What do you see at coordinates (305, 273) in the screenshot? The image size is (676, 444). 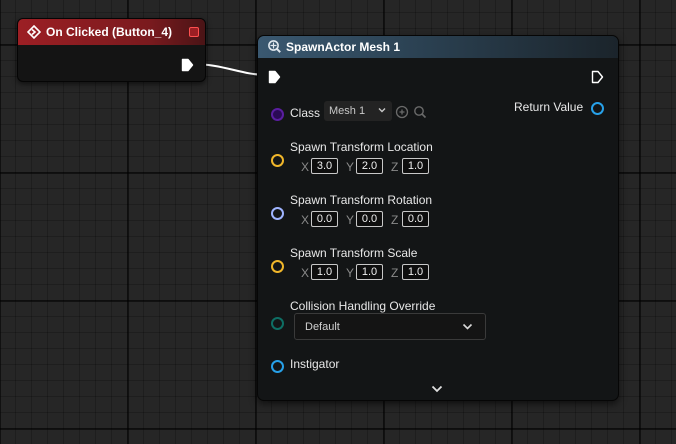 I see `scale-x-axis: X` at bounding box center [305, 273].